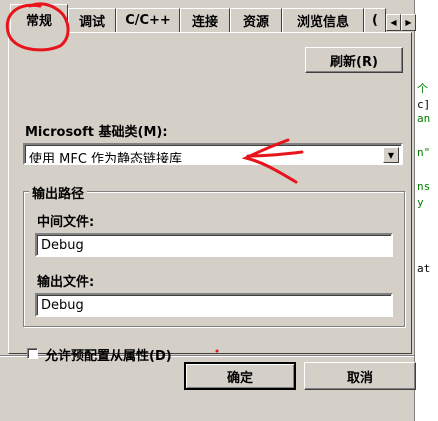  Describe the element at coordinates (424, 104) in the screenshot. I see `code-fragment: c]` at that location.